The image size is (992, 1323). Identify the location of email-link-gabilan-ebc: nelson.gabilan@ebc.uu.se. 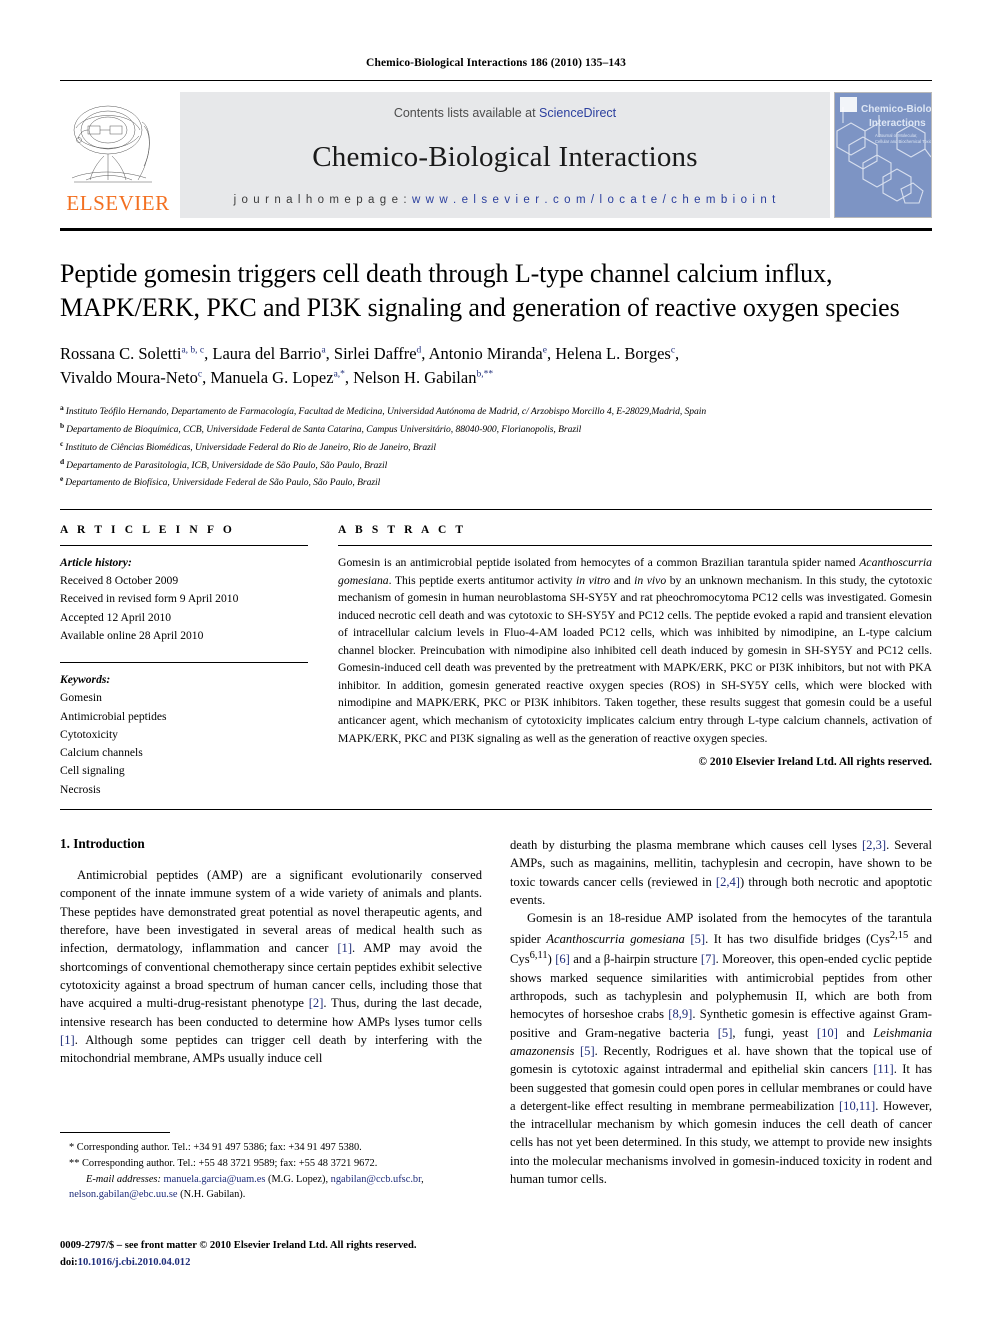
(123, 1194).